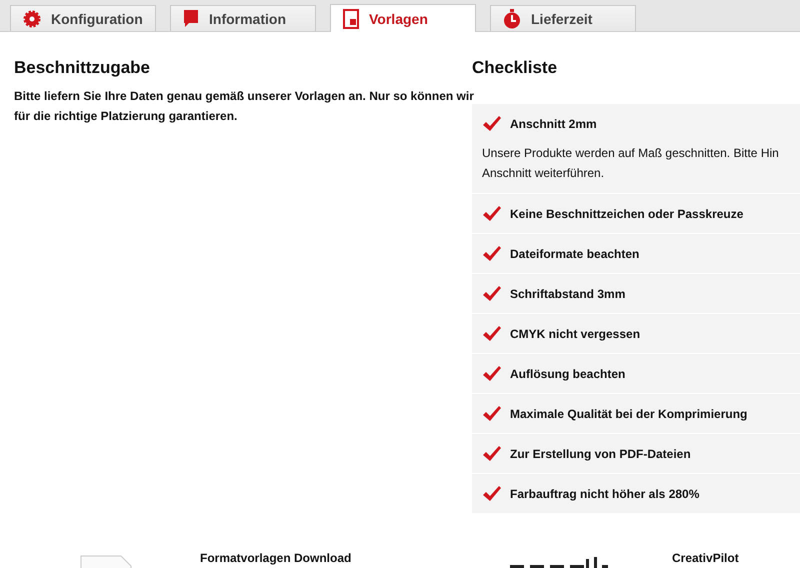 This screenshot has height=568, width=800. Describe the element at coordinates (32, 19) in the screenshot. I see `gear-icon` at that location.